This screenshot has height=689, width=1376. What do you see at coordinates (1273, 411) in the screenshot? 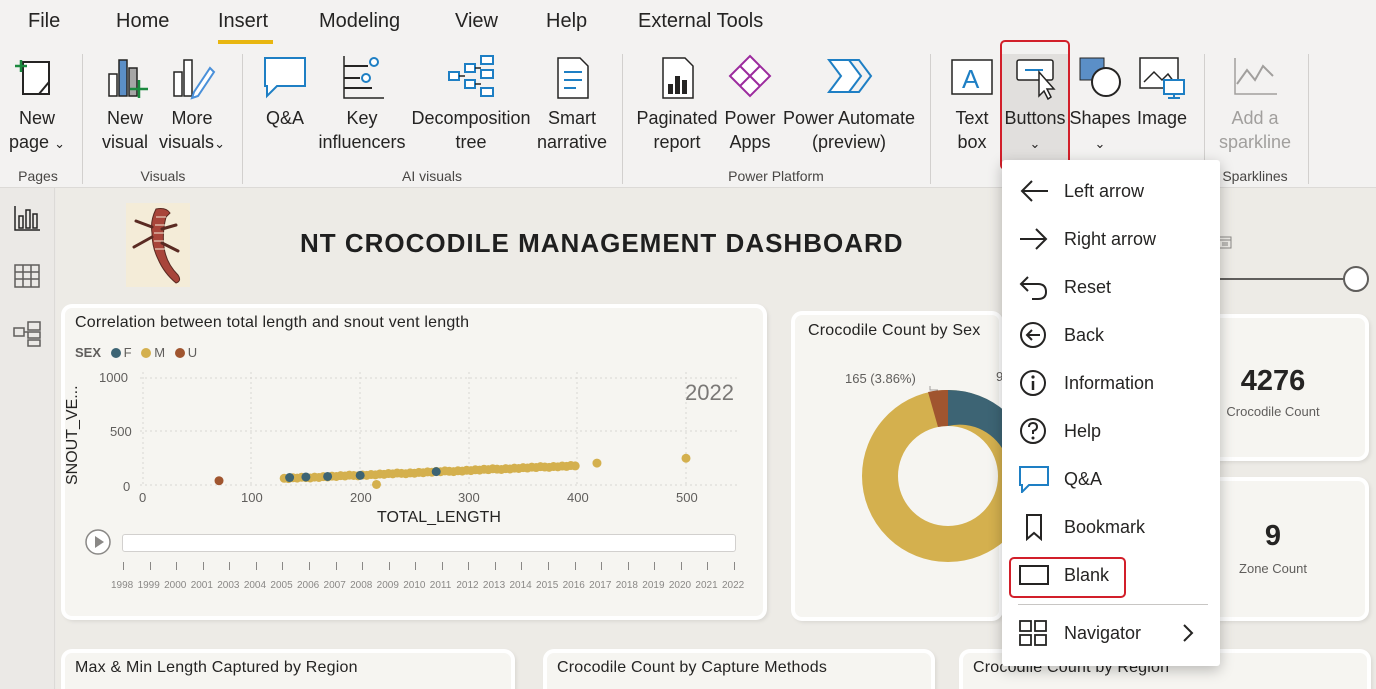
I see `kpi-crocodile-count-label: Crocodile Count` at bounding box center [1273, 411].